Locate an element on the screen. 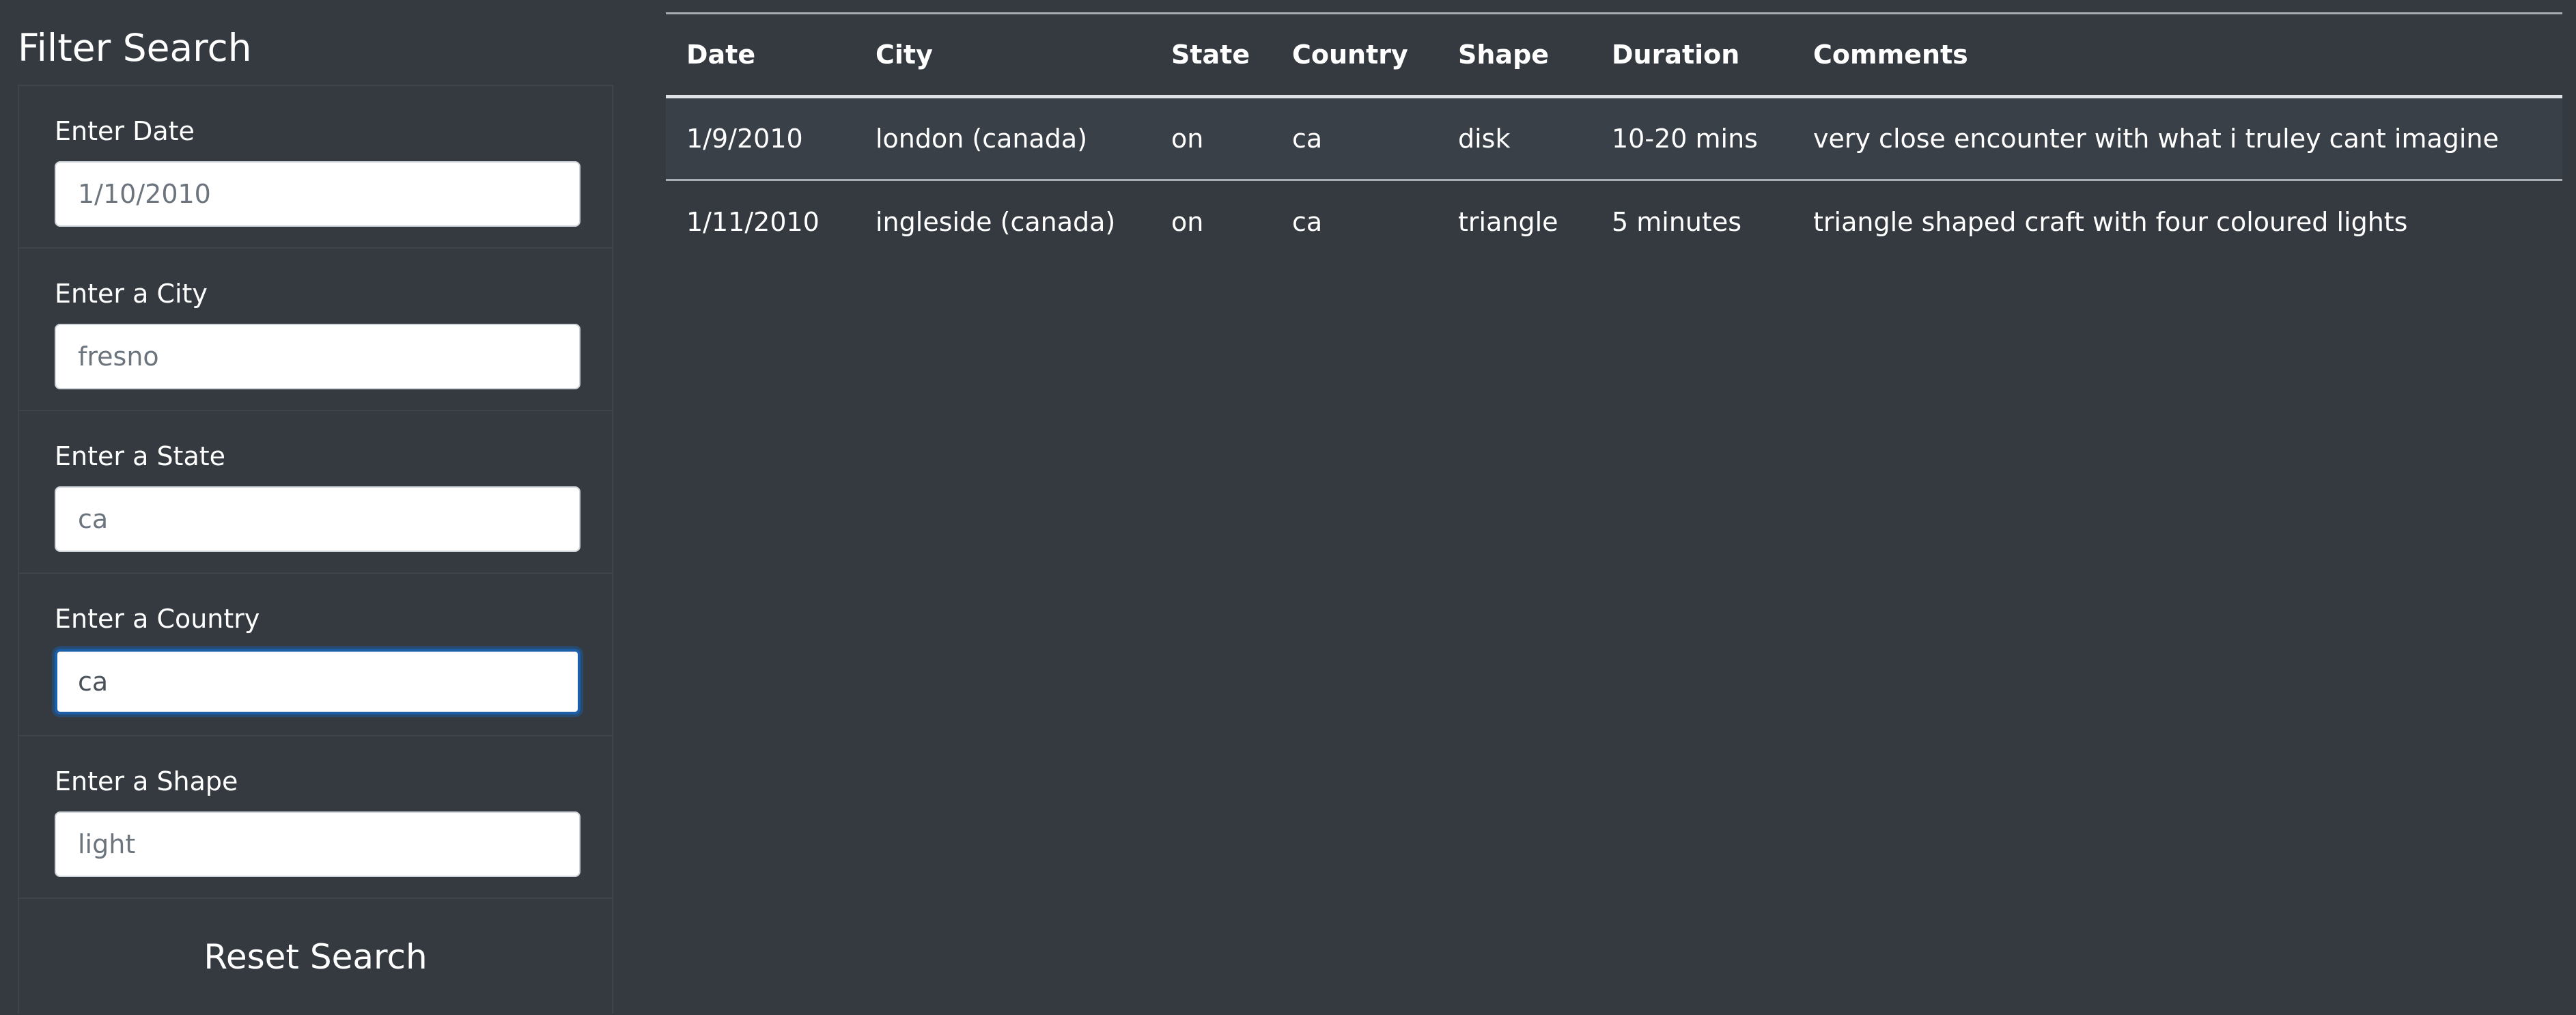 The width and height of the screenshot is (2576, 1015). cell-city: london (canada) is located at coordinates (1003, 138).